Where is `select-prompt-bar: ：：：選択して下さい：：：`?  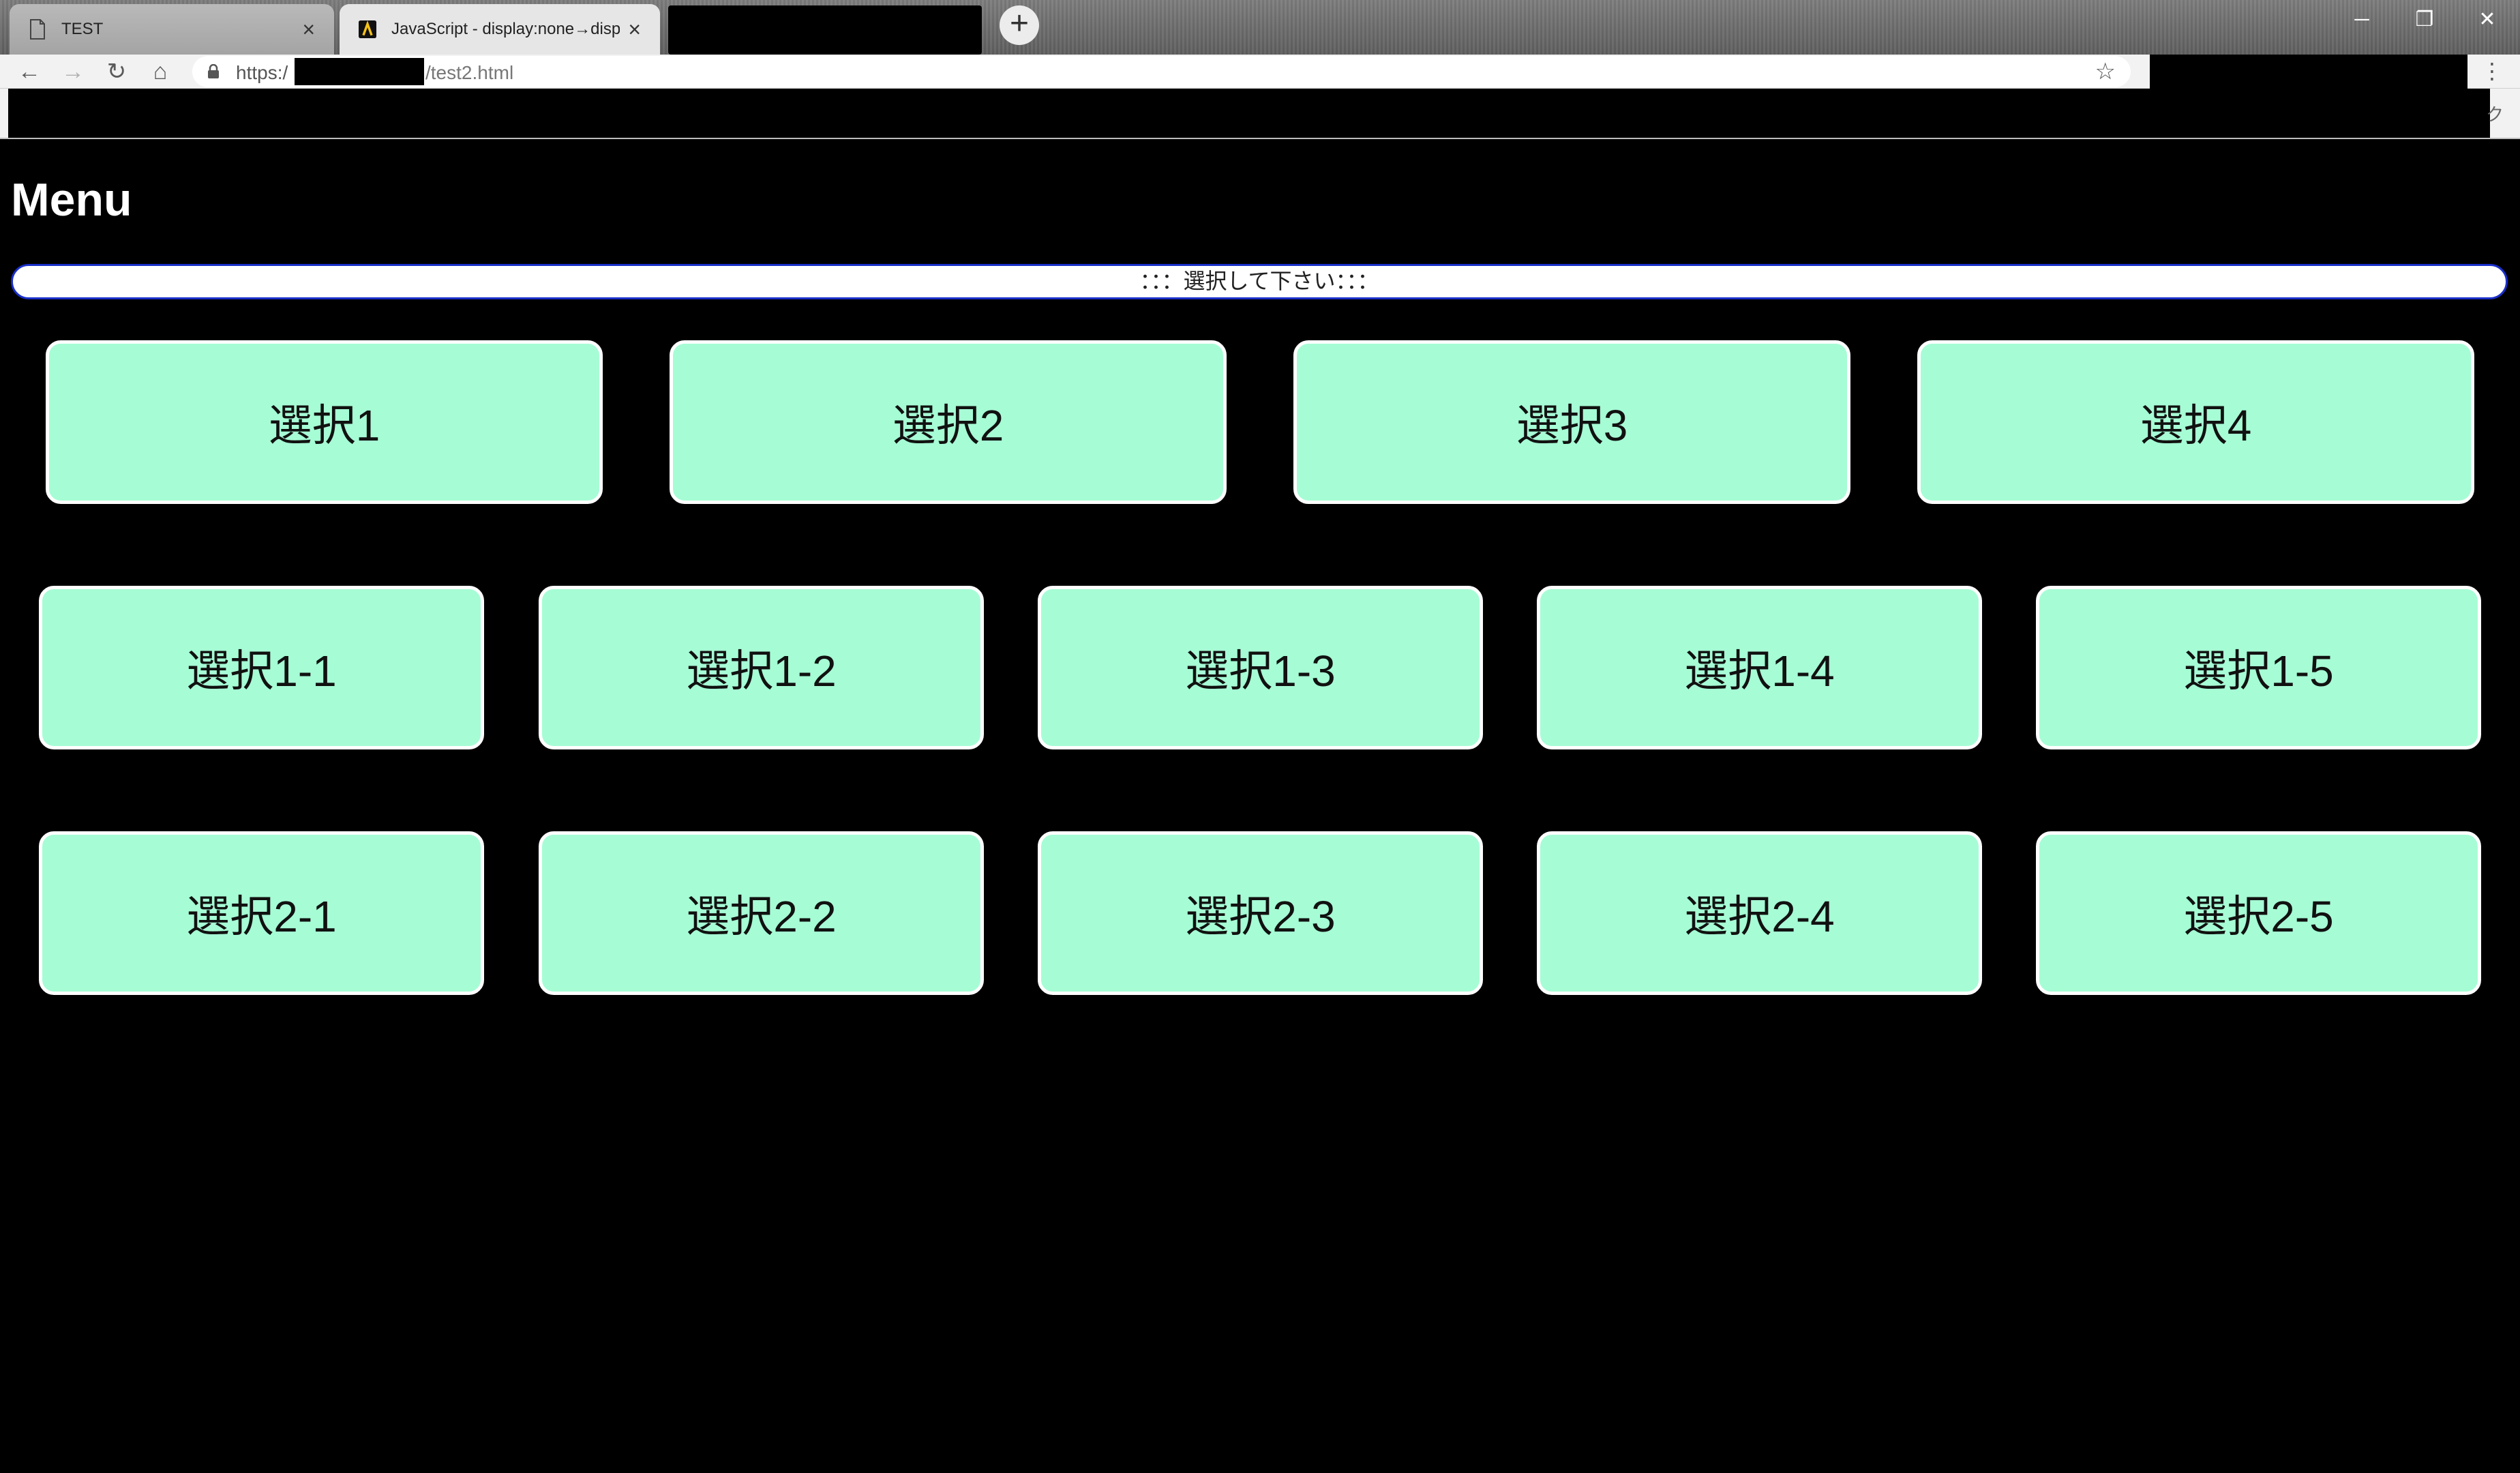
select-prompt-bar: ：：：選択して下さい：：： is located at coordinates (1259, 281).